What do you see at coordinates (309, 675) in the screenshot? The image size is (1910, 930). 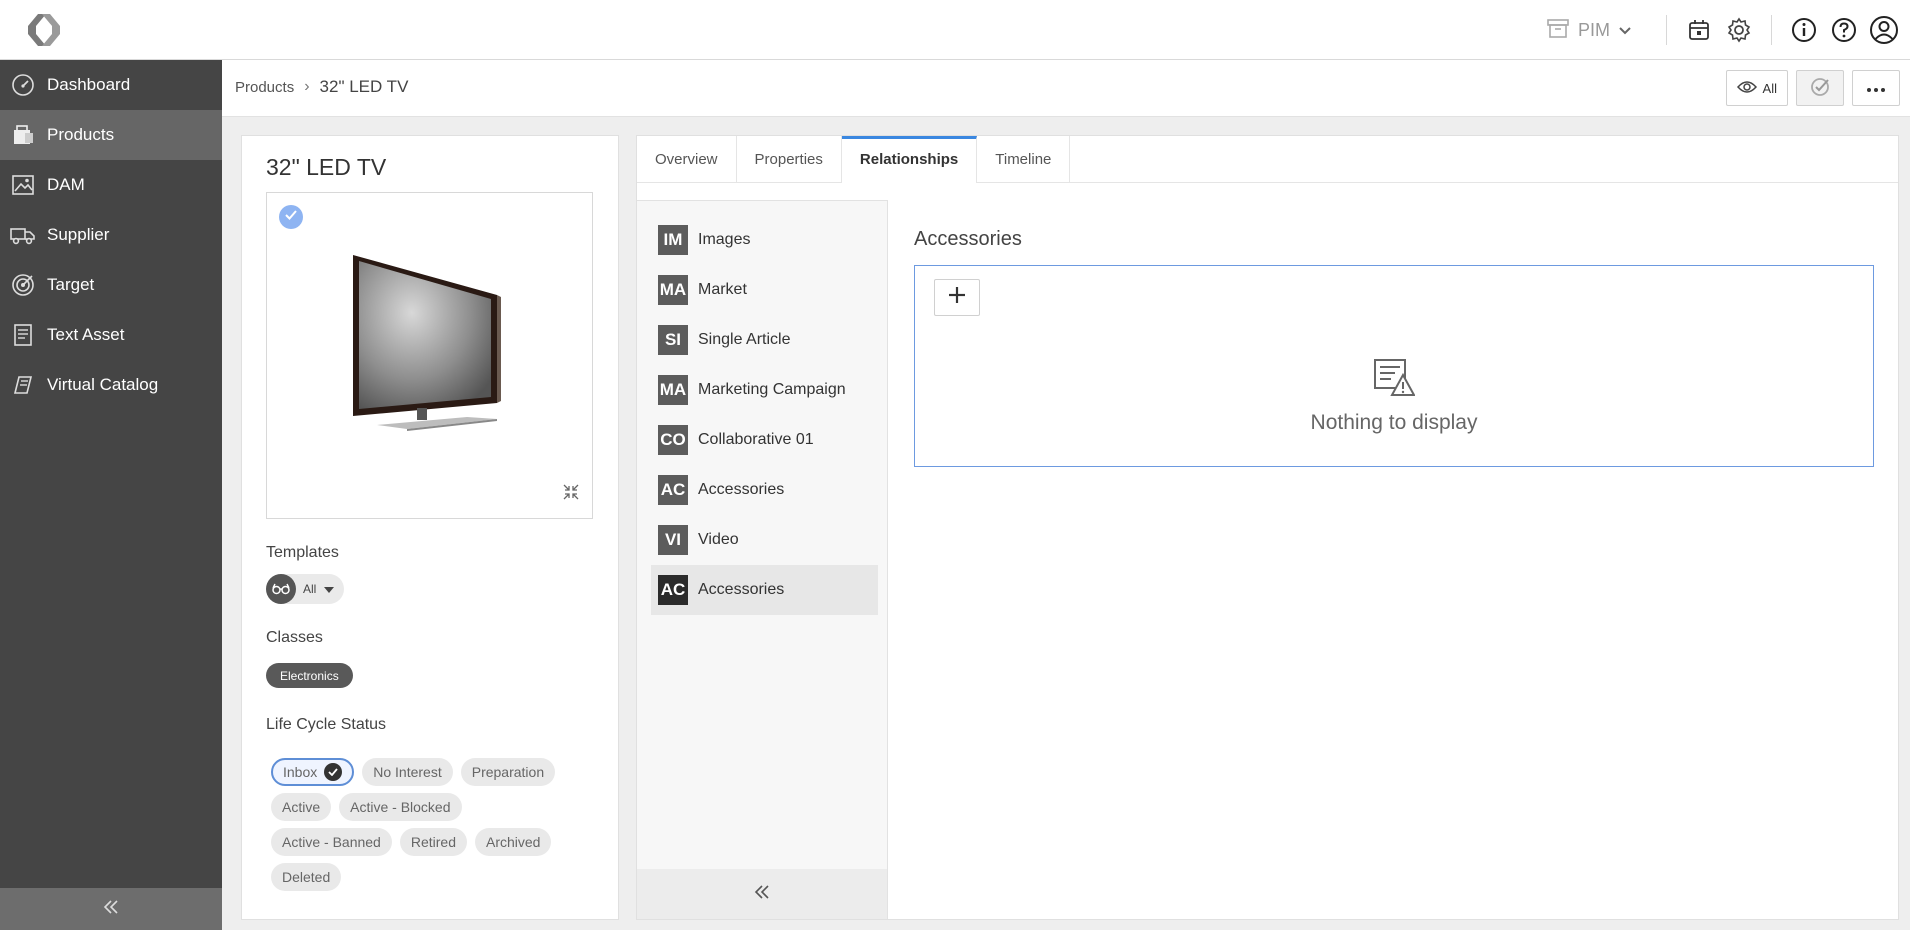 I see `class-chip-electronics: Electronics` at bounding box center [309, 675].